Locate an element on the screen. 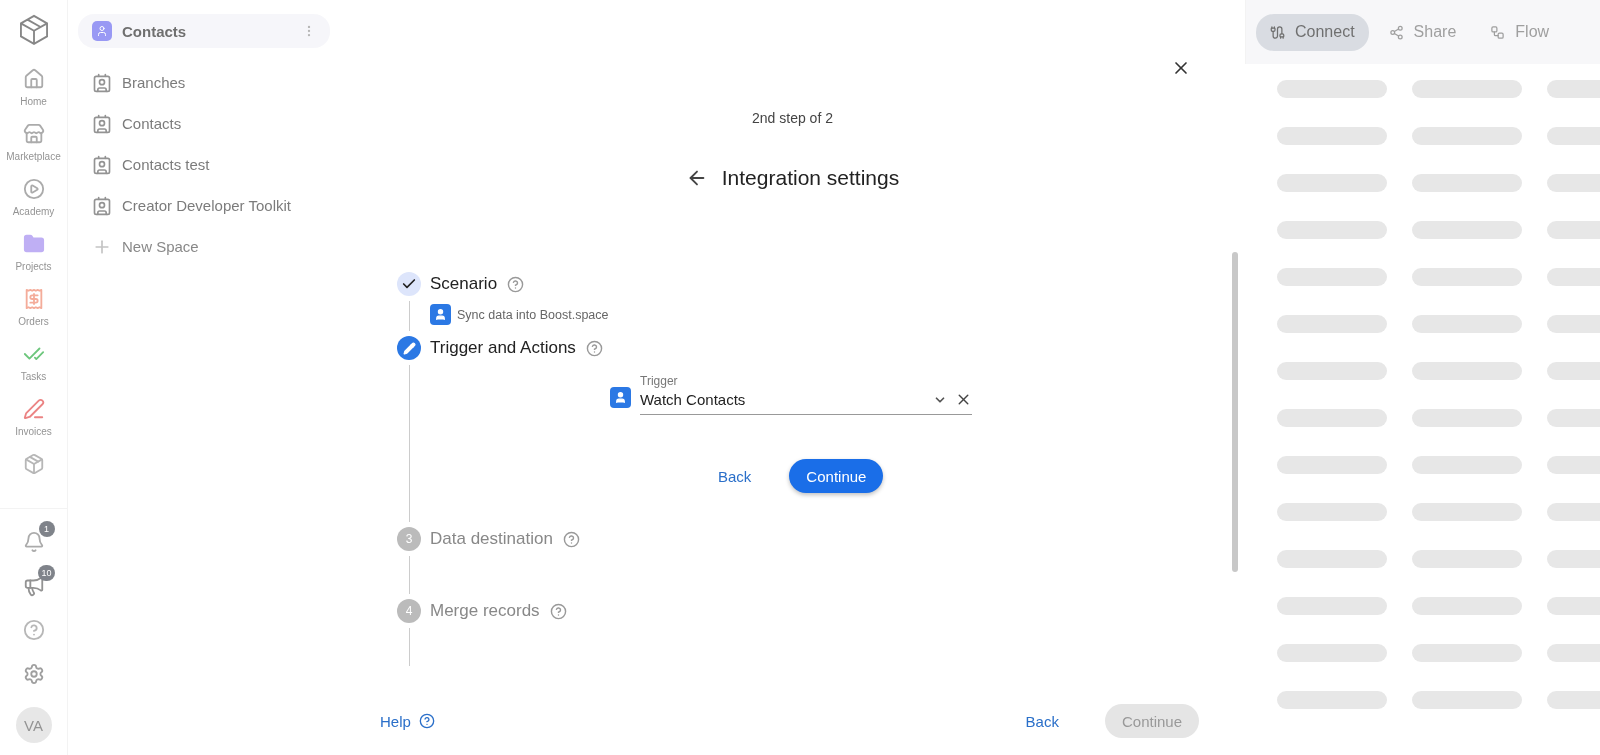 This screenshot has width=1600, height=755. sidebar-item: Contacts test is located at coordinates (204, 164).